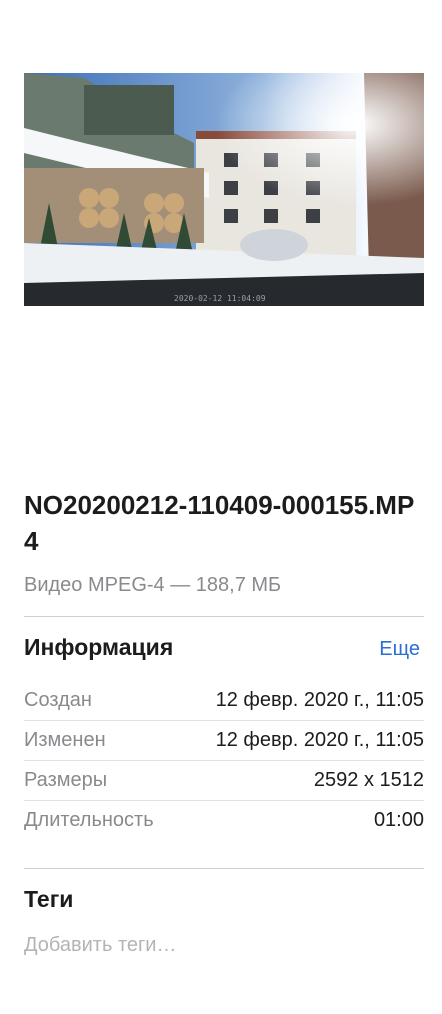 This screenshot has height=1014, width=442. What do you see at coordinates (58, 700) in the screenshot?
I see `info-key: Создан` at bounding box center [58, 700].